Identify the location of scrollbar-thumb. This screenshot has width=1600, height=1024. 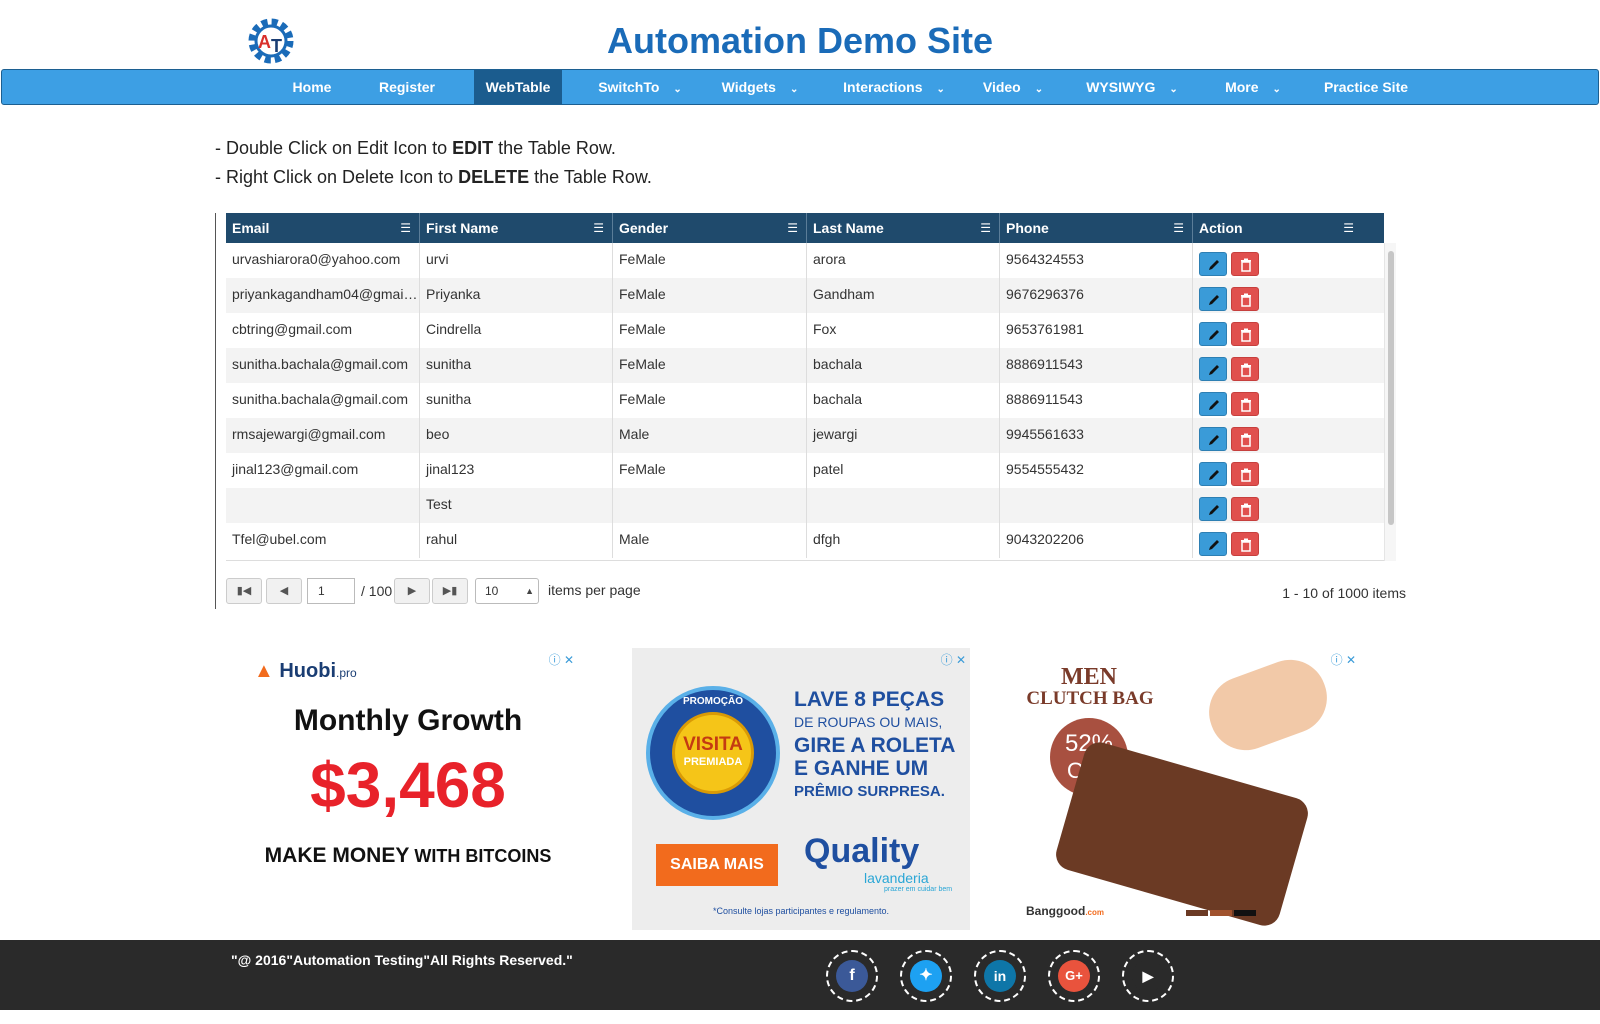
(1391, 388).